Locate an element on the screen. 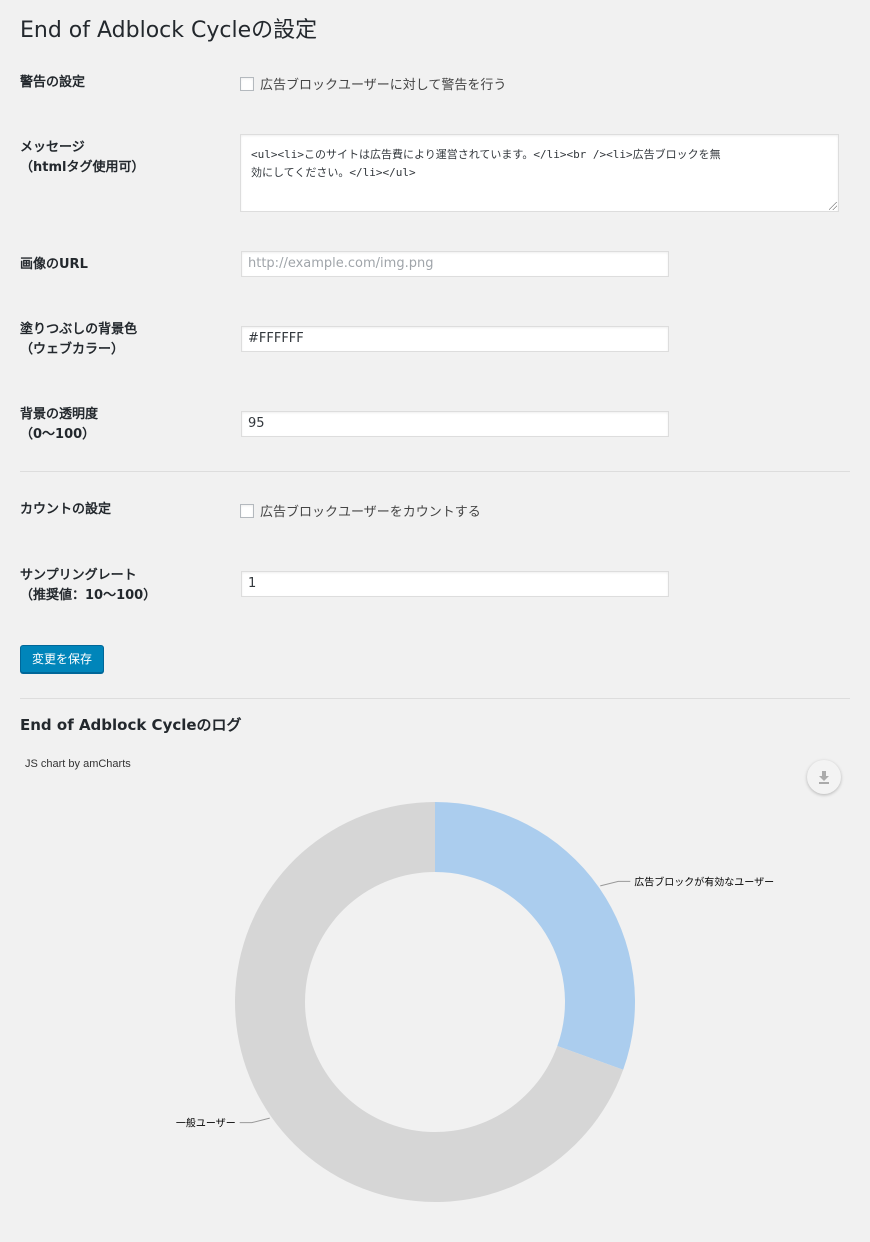  save-changes-button: 変更を保存 is located at coordinates (62, 659).